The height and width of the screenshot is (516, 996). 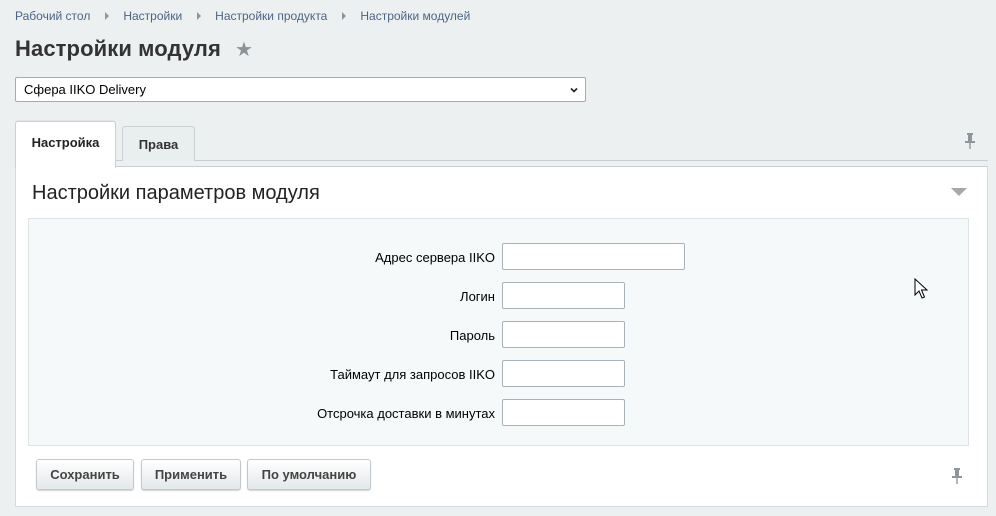 I want to click on breadcrumb-product-settings: Настройки продукта, so click(x=271, y=16).